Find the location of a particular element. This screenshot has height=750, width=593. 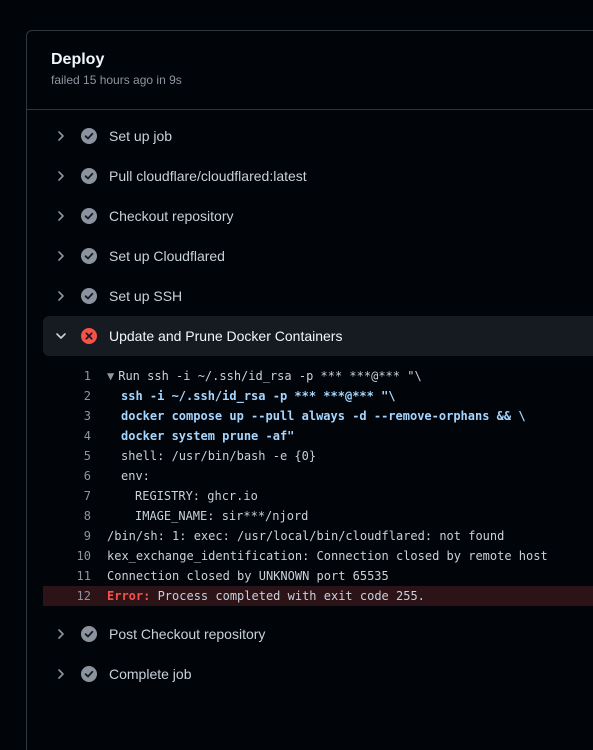

triangle-down-icon: ▼ is located at coordinates (110, 376).